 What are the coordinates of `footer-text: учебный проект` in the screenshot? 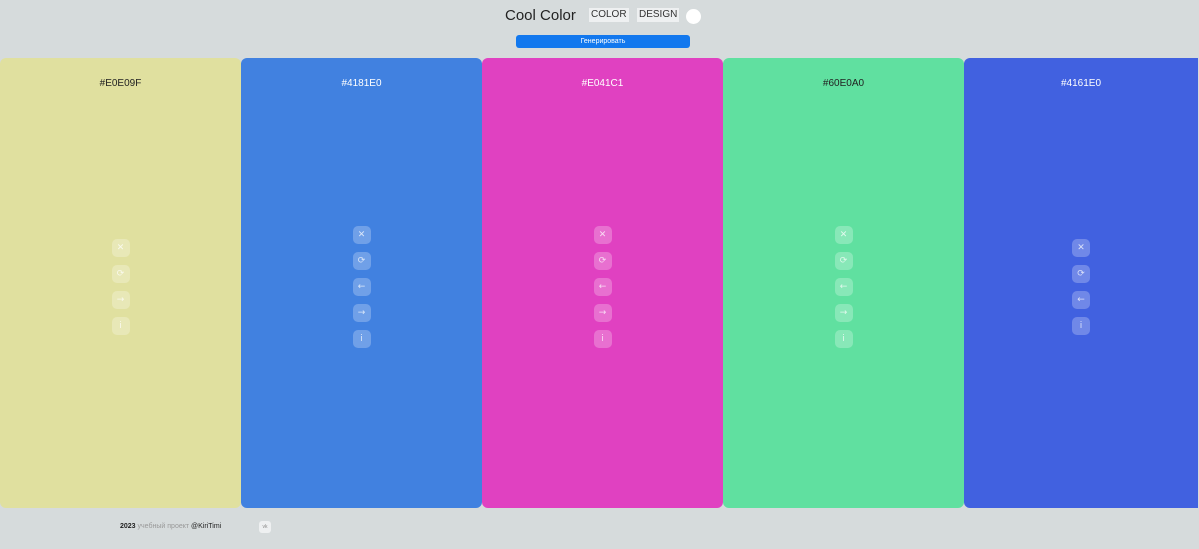 It's located at (163, 526).